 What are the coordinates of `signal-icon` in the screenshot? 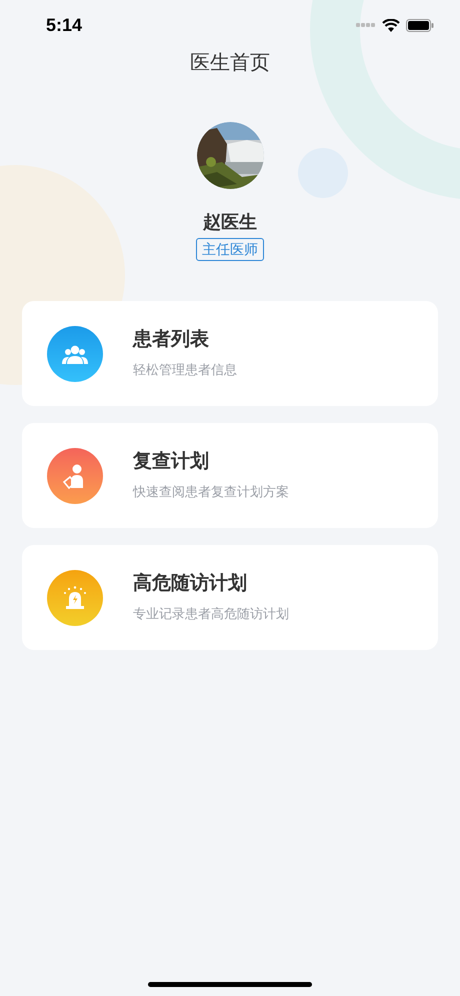 It's located at (366, 25).